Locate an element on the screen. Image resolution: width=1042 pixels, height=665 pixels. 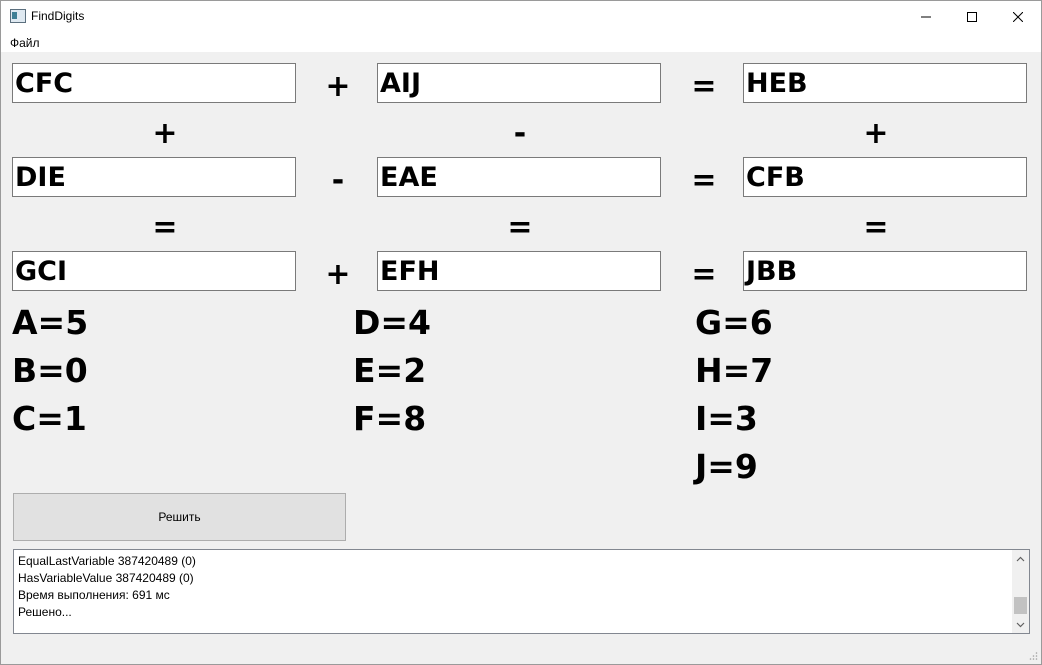
result-g: G=6 is located at coordinates (734, 322).